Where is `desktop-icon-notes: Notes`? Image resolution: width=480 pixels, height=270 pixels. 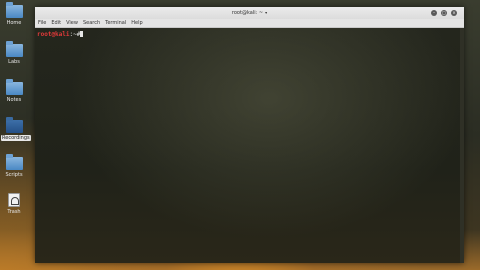 desktop-icon-notes: Notes is located at coordinates (14, 91).